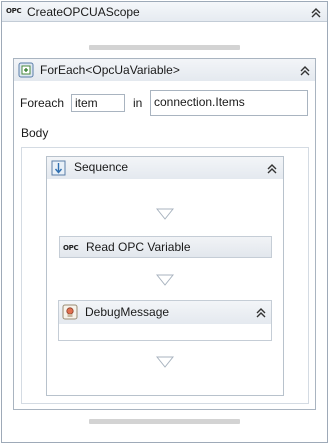  What do you see at coordinates (58, 168) in the screenshot?
I see `sequence-icon` at bounding box center [58, 168].